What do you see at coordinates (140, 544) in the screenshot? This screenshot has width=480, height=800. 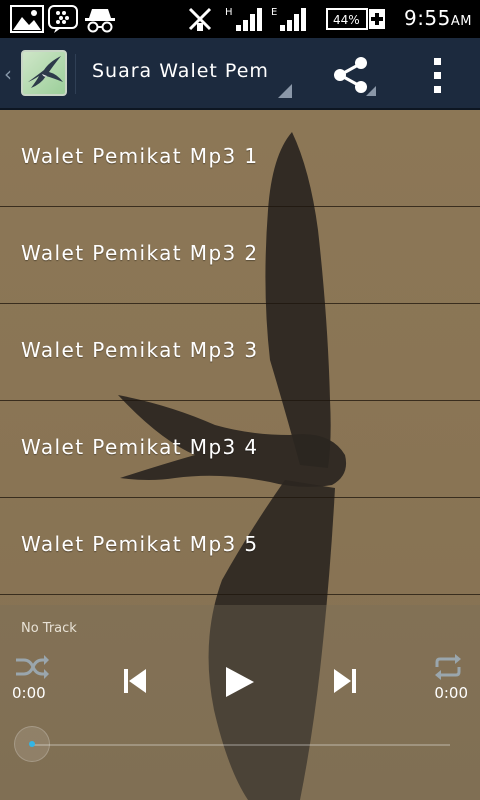 I see `track-title: Walet Pemikat Mp3 5` at bounding box center [140, 544].